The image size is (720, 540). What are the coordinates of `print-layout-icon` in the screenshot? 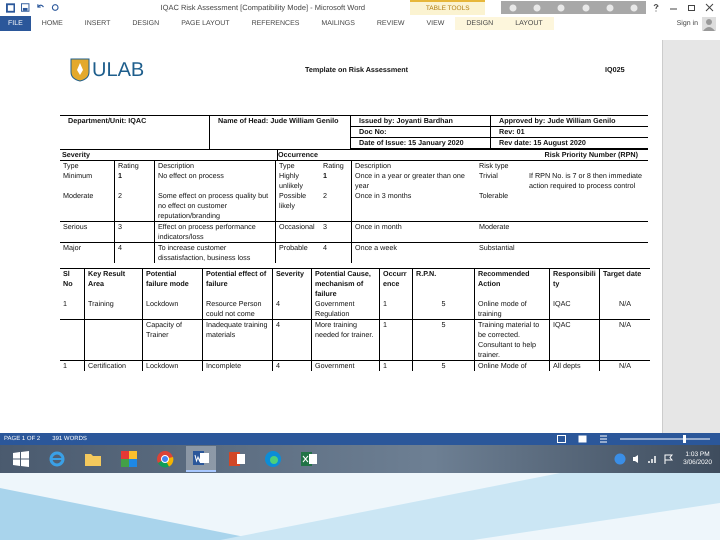 It's located at (582, 439).